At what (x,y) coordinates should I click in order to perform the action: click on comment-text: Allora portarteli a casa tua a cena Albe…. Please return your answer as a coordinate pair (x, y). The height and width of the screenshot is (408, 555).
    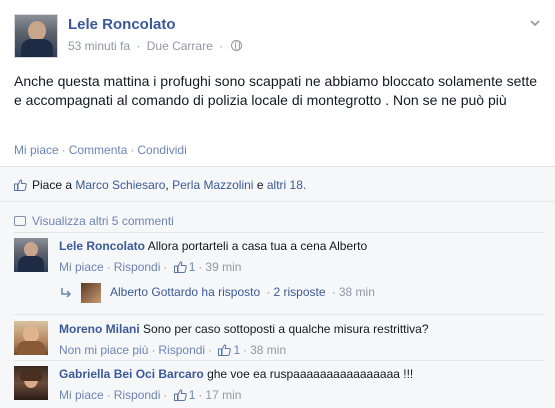
    Looking at the image, I should click on (257, 246).